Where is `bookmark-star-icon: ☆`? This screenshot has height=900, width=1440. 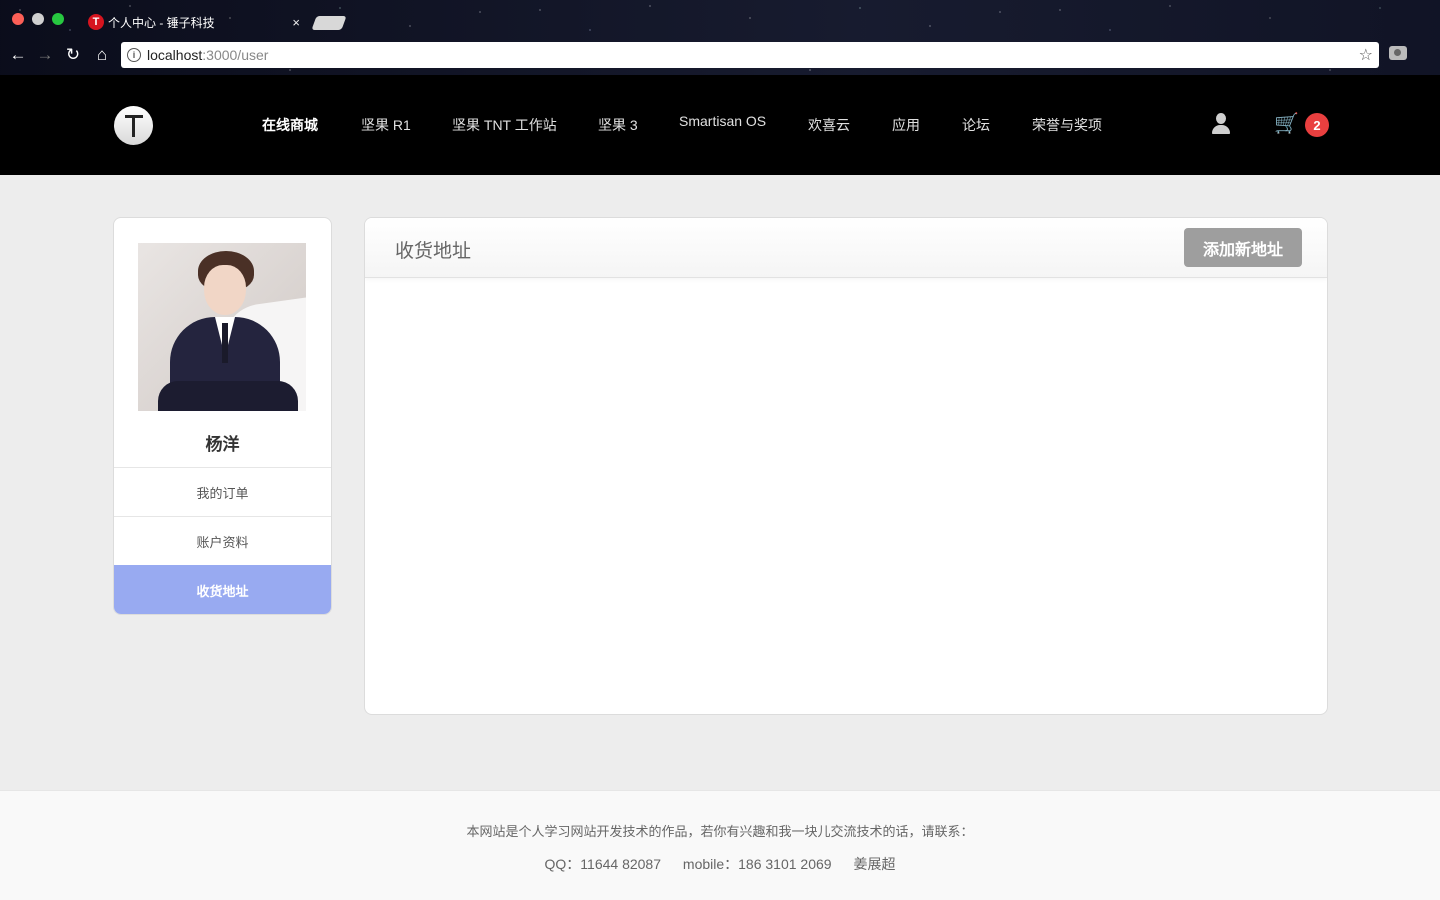 bookmark-star-icon: ☆ is located at coordinates (1366, 55).